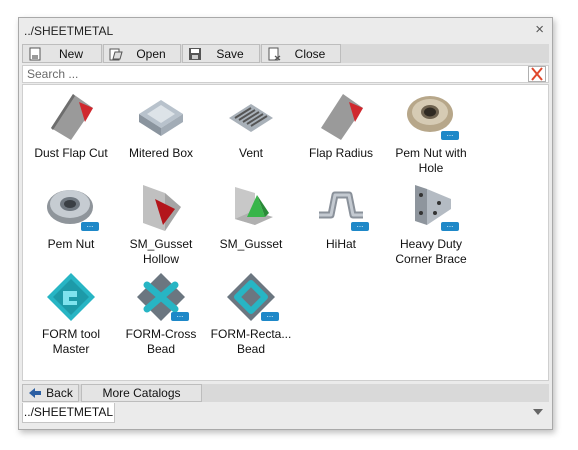 The image size is (578, 450). What do you see at coordinates (251, 341) in the screenshot?
I see `item-label: FORM-Recta... Bead` at bounding box center [251, 341].